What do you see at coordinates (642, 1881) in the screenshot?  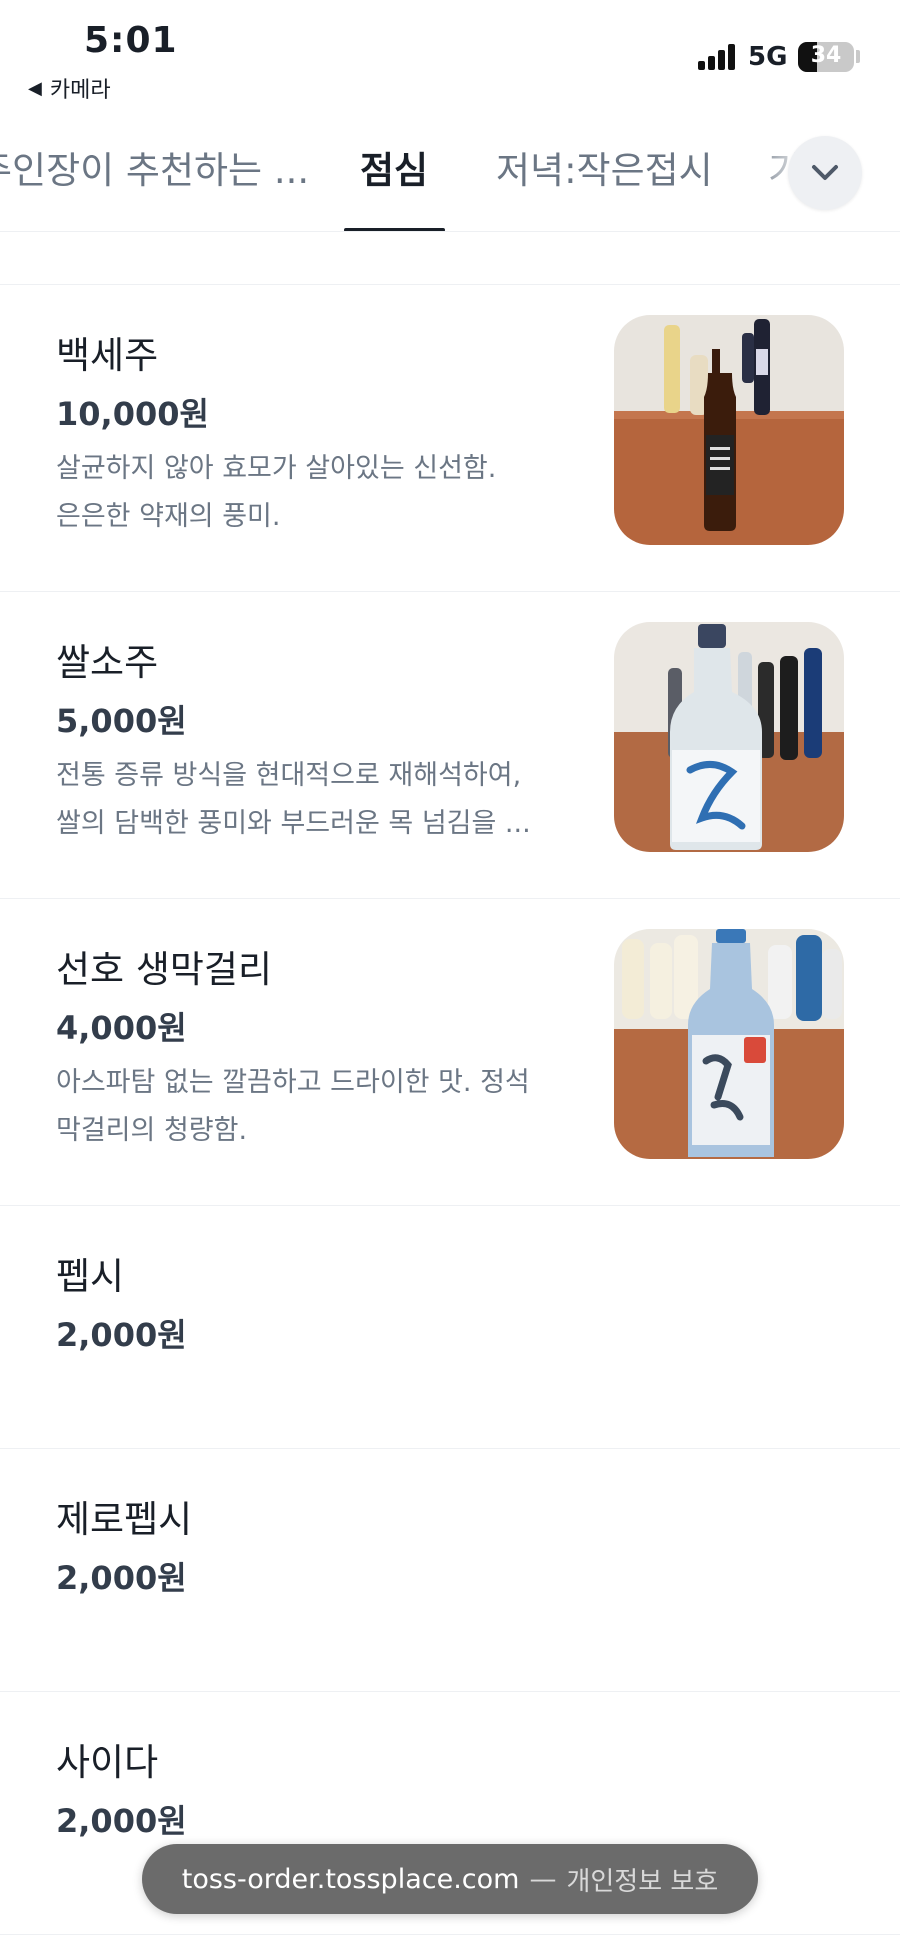 I see `privacy-label: 개인정보 보호` at bounding box center [642, 1881].